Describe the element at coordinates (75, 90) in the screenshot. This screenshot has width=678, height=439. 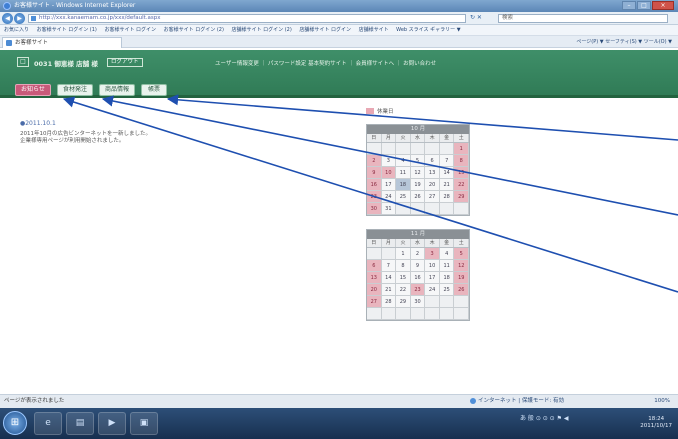
I see `menu-hatchu: 食材発注` at that location.